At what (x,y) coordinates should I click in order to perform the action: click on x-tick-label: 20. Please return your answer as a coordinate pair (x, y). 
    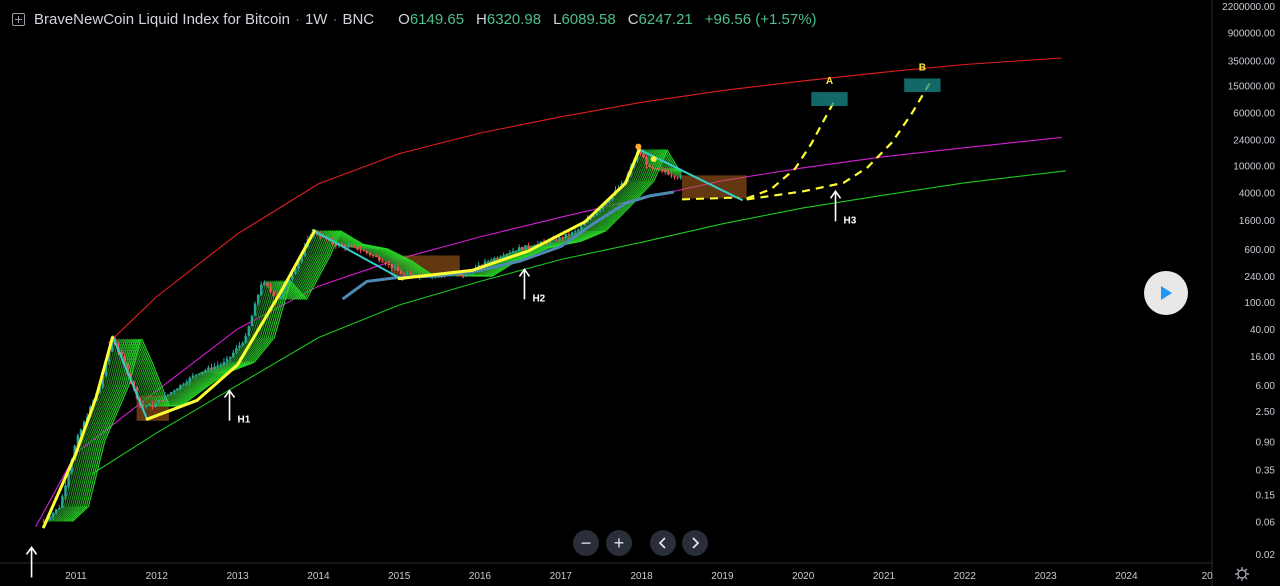
    Looking at the image, I should click on (1208, 576).